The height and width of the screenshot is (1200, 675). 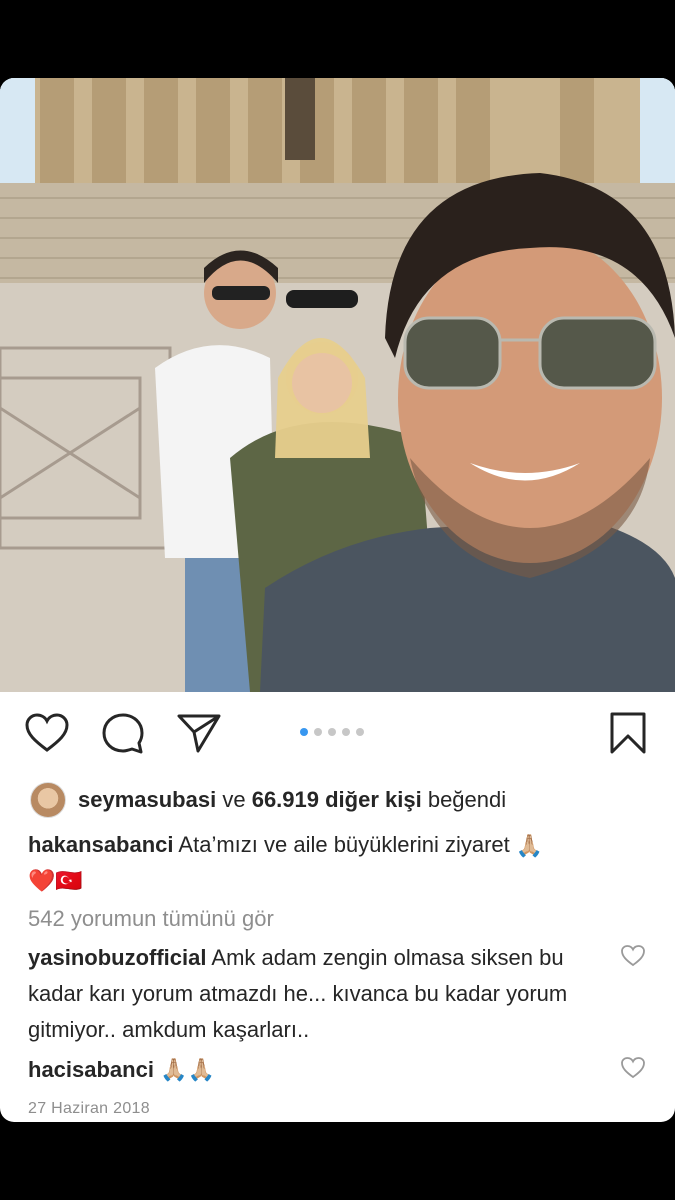 I want to click on save-button, so click(x=628, y=733).